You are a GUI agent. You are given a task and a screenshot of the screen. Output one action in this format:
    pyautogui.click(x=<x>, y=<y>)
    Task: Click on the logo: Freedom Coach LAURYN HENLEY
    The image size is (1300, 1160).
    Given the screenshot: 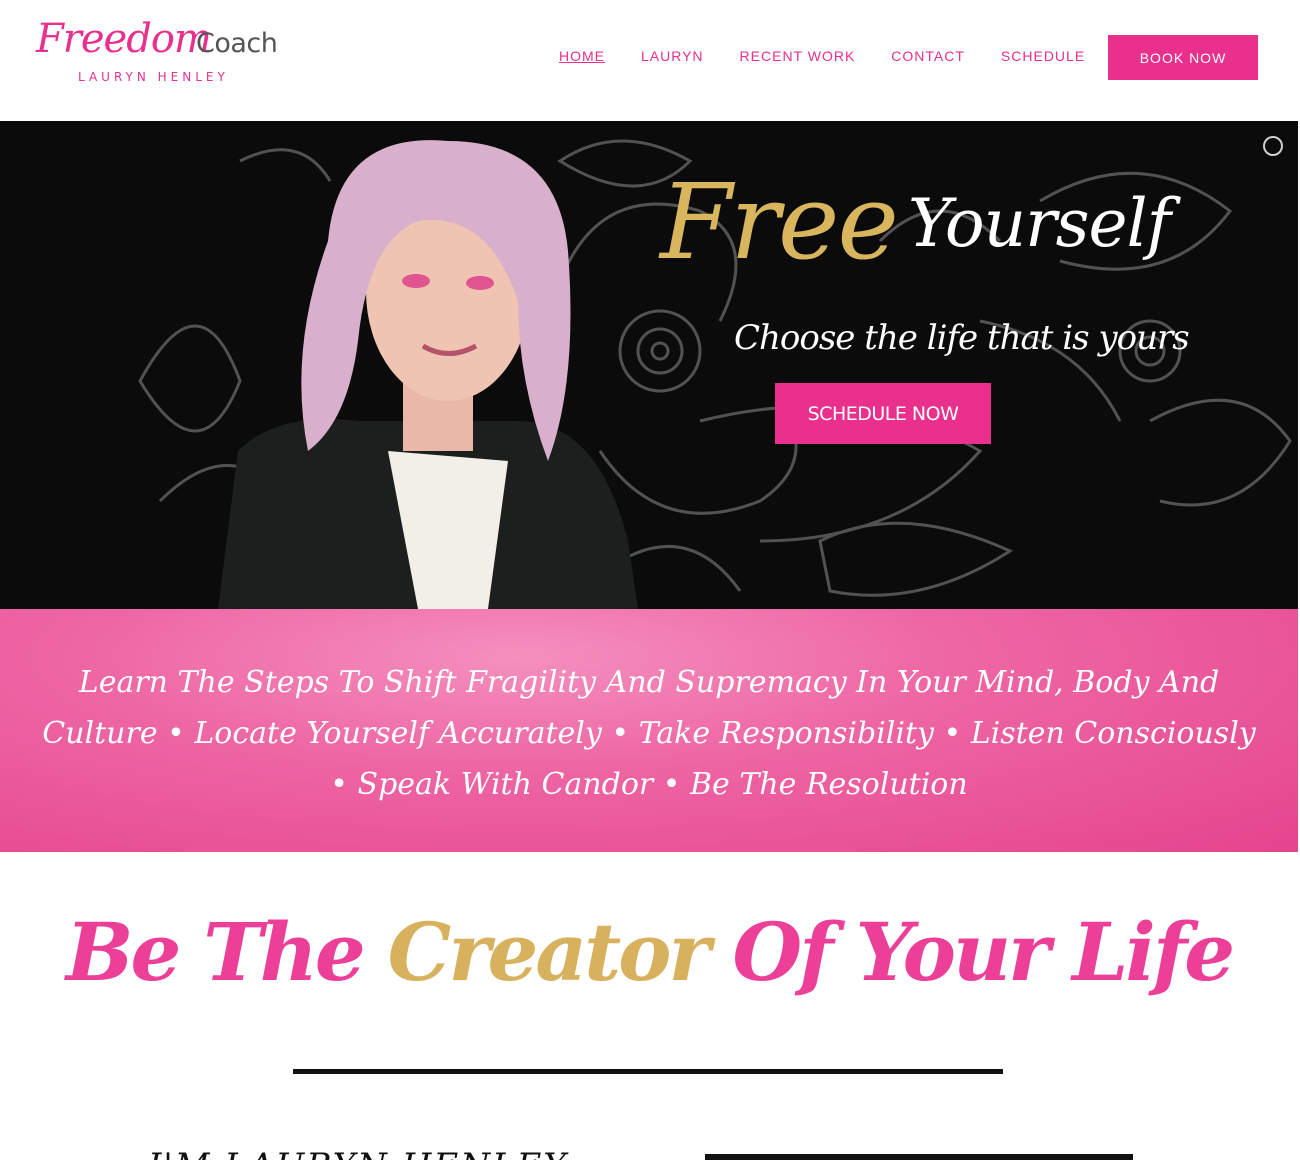 What is the action you would take?
    pyautogui.click(x=156, y=48)
    